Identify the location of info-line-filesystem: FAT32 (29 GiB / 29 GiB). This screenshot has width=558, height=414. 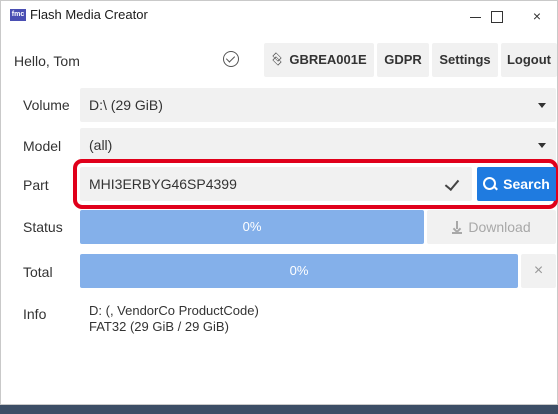
(159, 326).